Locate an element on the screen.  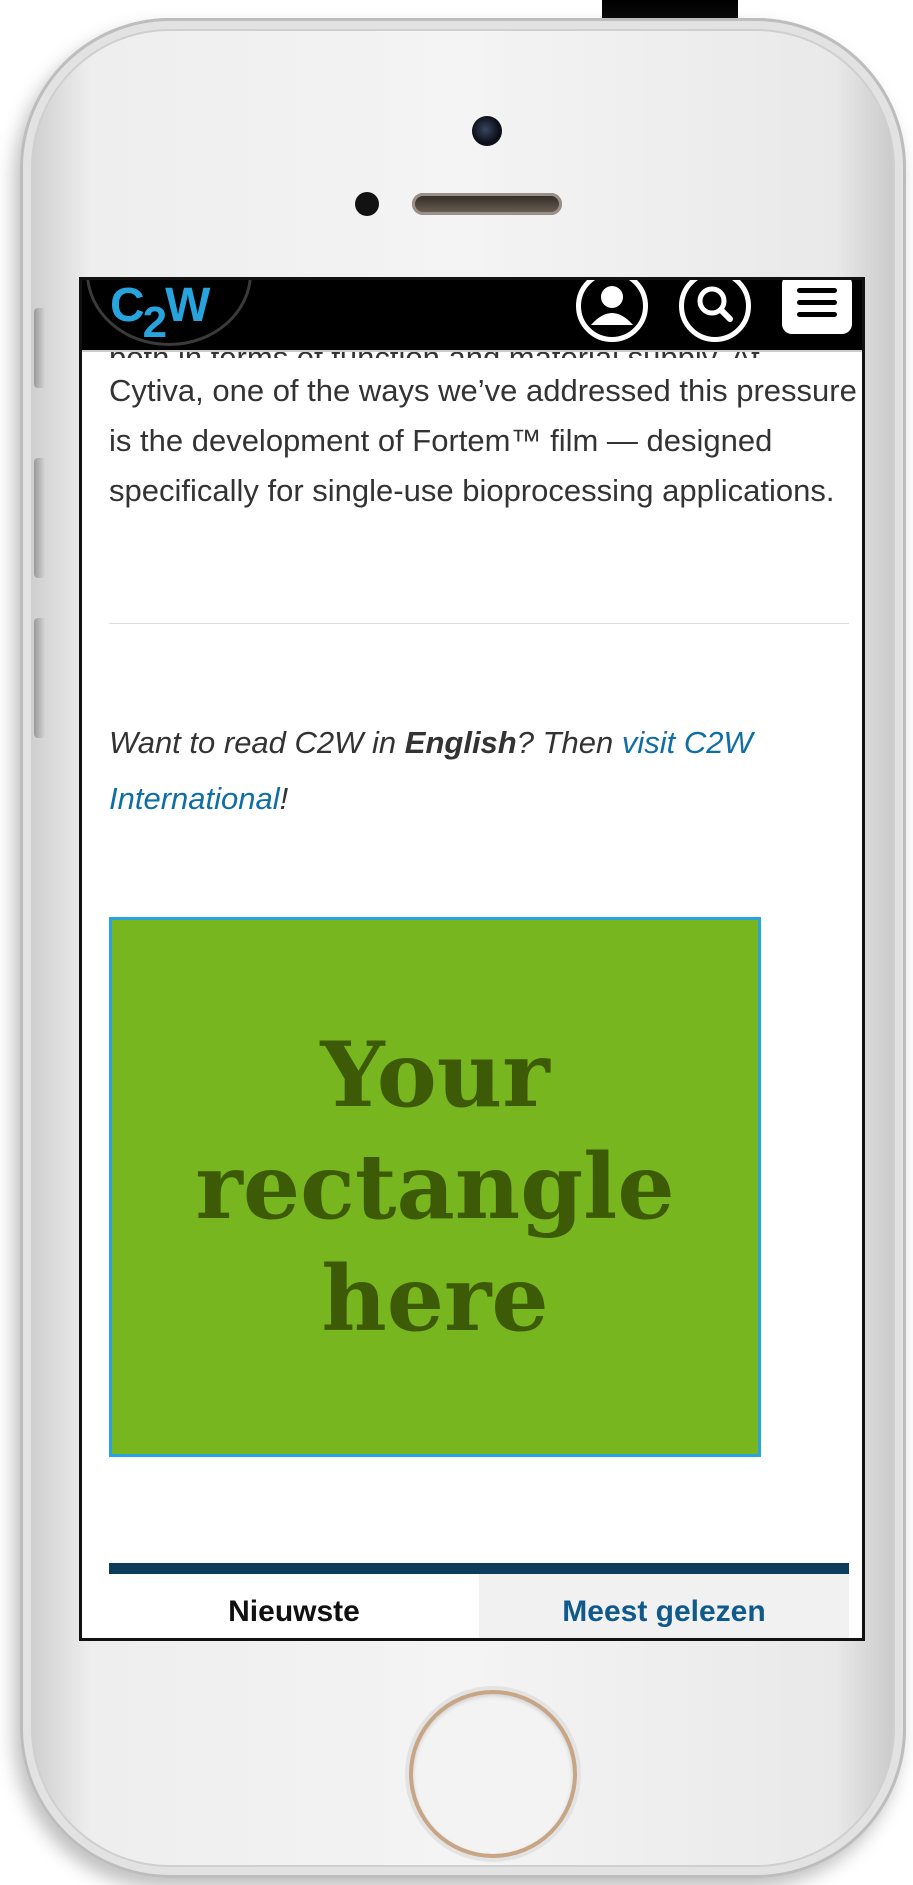
site-logo: C2W is located at coordinates (160, 313).